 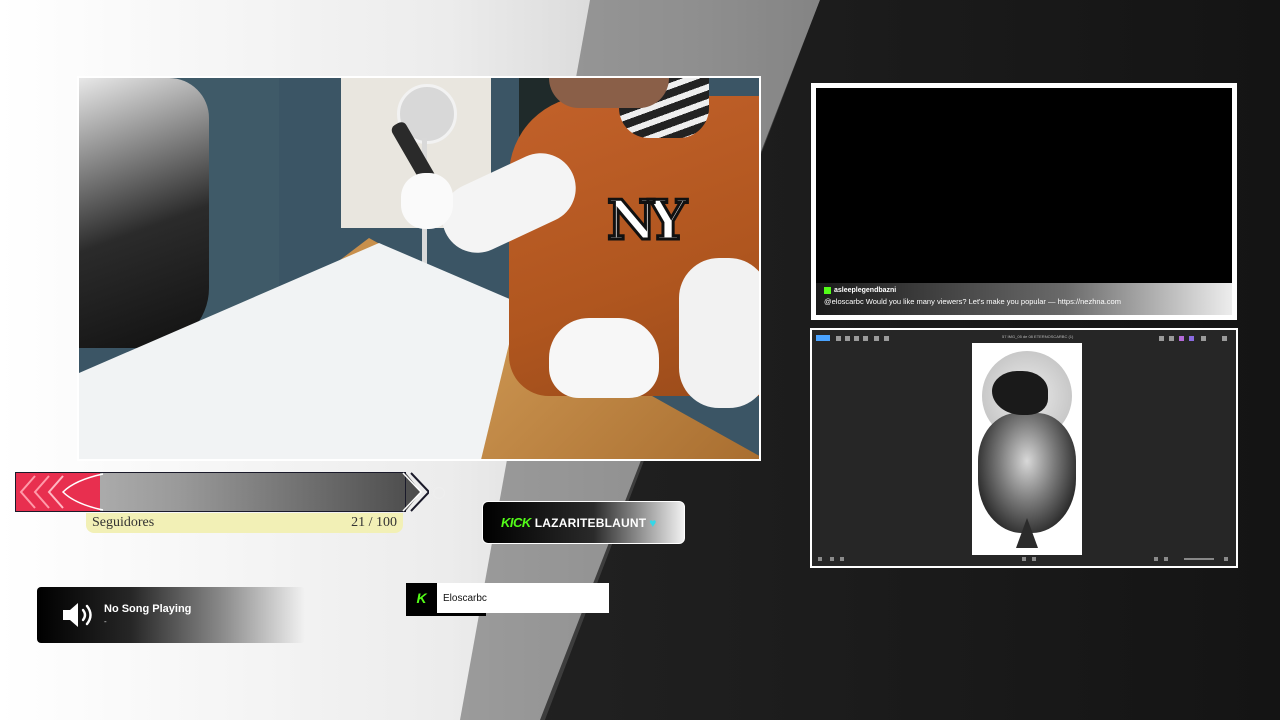 What do you see at coordinates (1226, 559) in the screenshot?
I see `editor-zoom-icon` at bounding box center [1226, 559].